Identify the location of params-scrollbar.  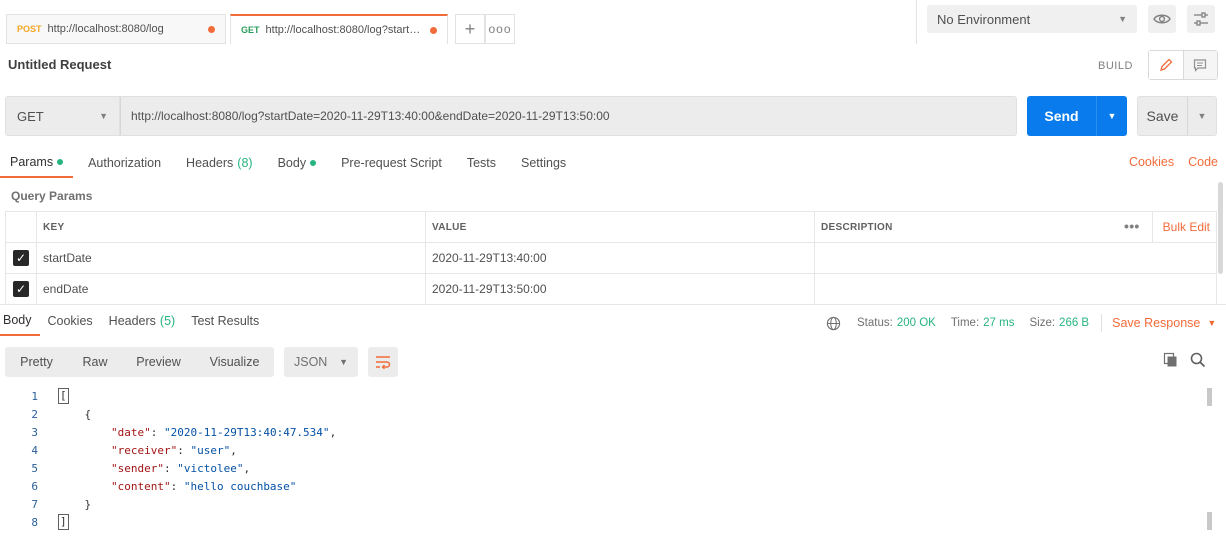
(1220, 228).